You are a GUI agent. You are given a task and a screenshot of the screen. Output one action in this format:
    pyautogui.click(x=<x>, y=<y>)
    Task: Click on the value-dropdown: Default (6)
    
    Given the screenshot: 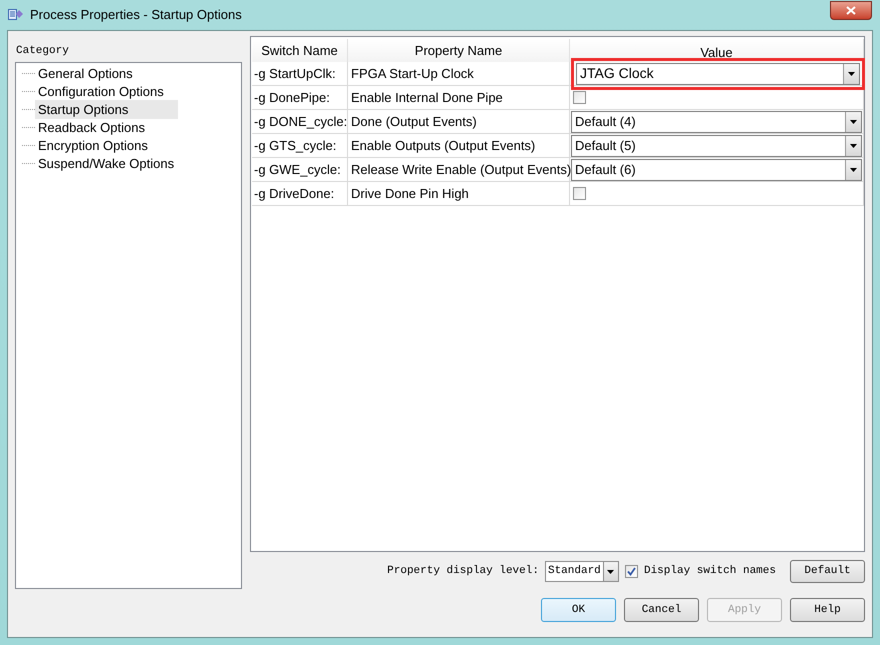 What is the action you would take?
    pyautogui.click(x=716, y=169)
    